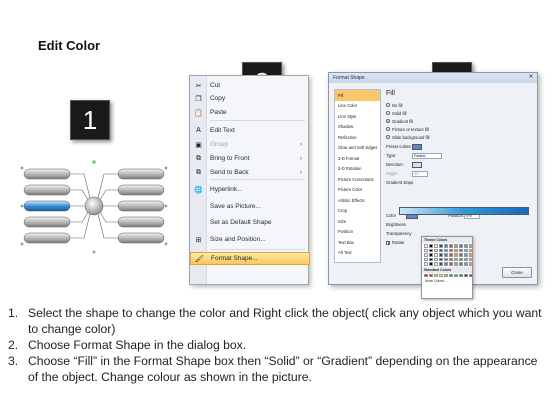 The image size is (560, 420). What do you see at coordinates (357, 211) in the screenshot?
I see `nav-item: Crop` at bounding box center [357, 211].